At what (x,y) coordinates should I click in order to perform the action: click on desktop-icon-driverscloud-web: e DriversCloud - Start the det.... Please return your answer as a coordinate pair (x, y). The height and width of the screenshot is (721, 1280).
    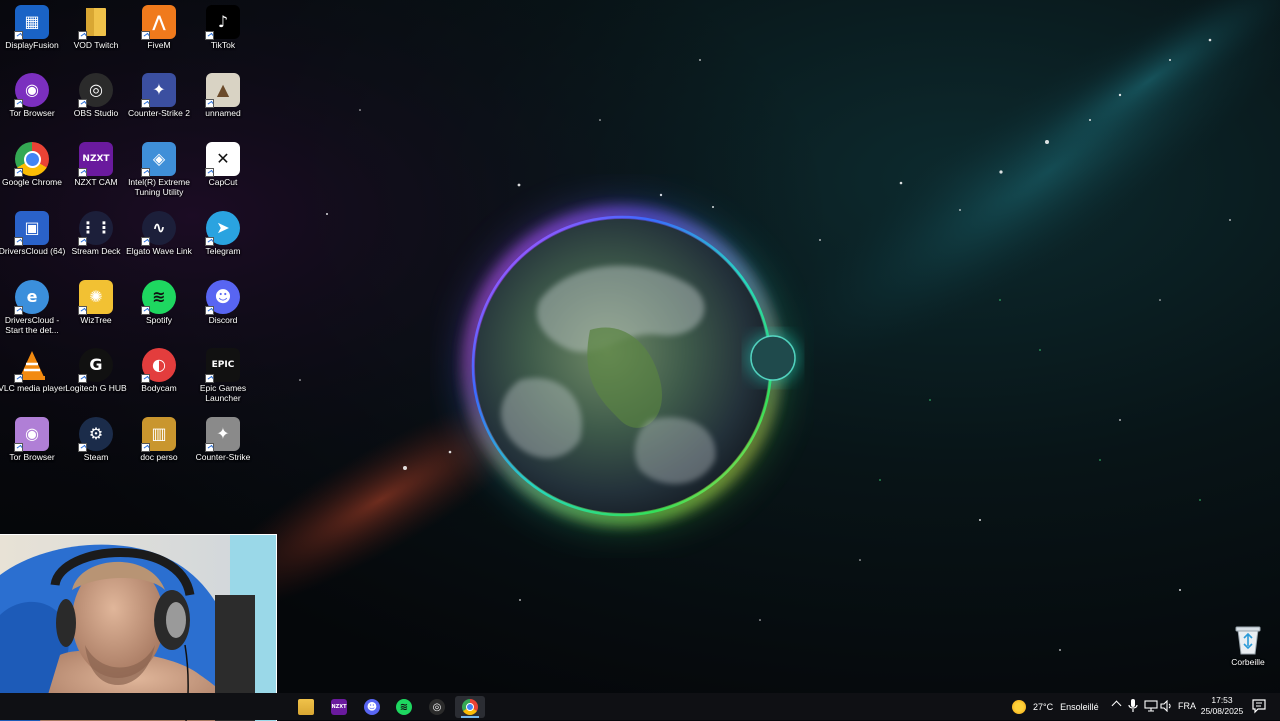
    Looking at the image, I should click on (32, 312).